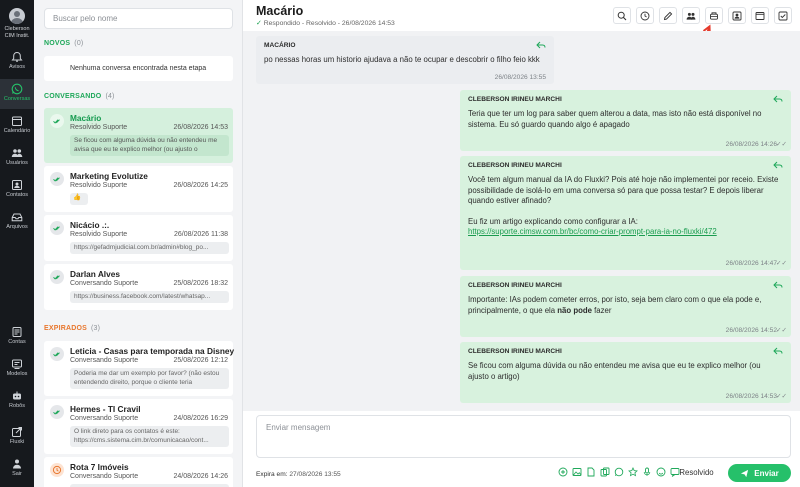  Describe the element at coordinates (17, 62) in the screenshot. I see `sidebar-item-avisos: Avisos` at that location.